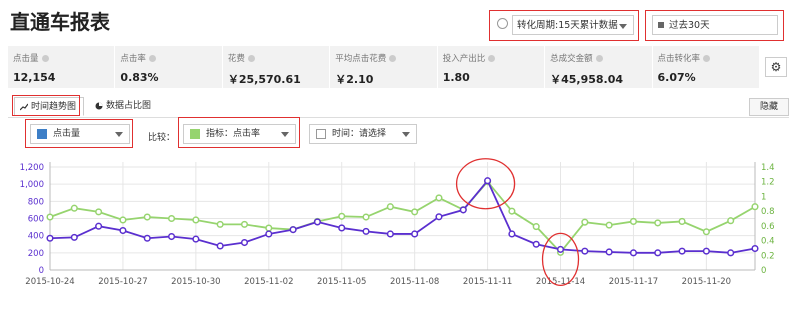 This screenshot has width=800, height=319. Describe the element at coordinates (633, 282) in the screenshot. I see `x-tick-label: 2015-11-17` at that location.